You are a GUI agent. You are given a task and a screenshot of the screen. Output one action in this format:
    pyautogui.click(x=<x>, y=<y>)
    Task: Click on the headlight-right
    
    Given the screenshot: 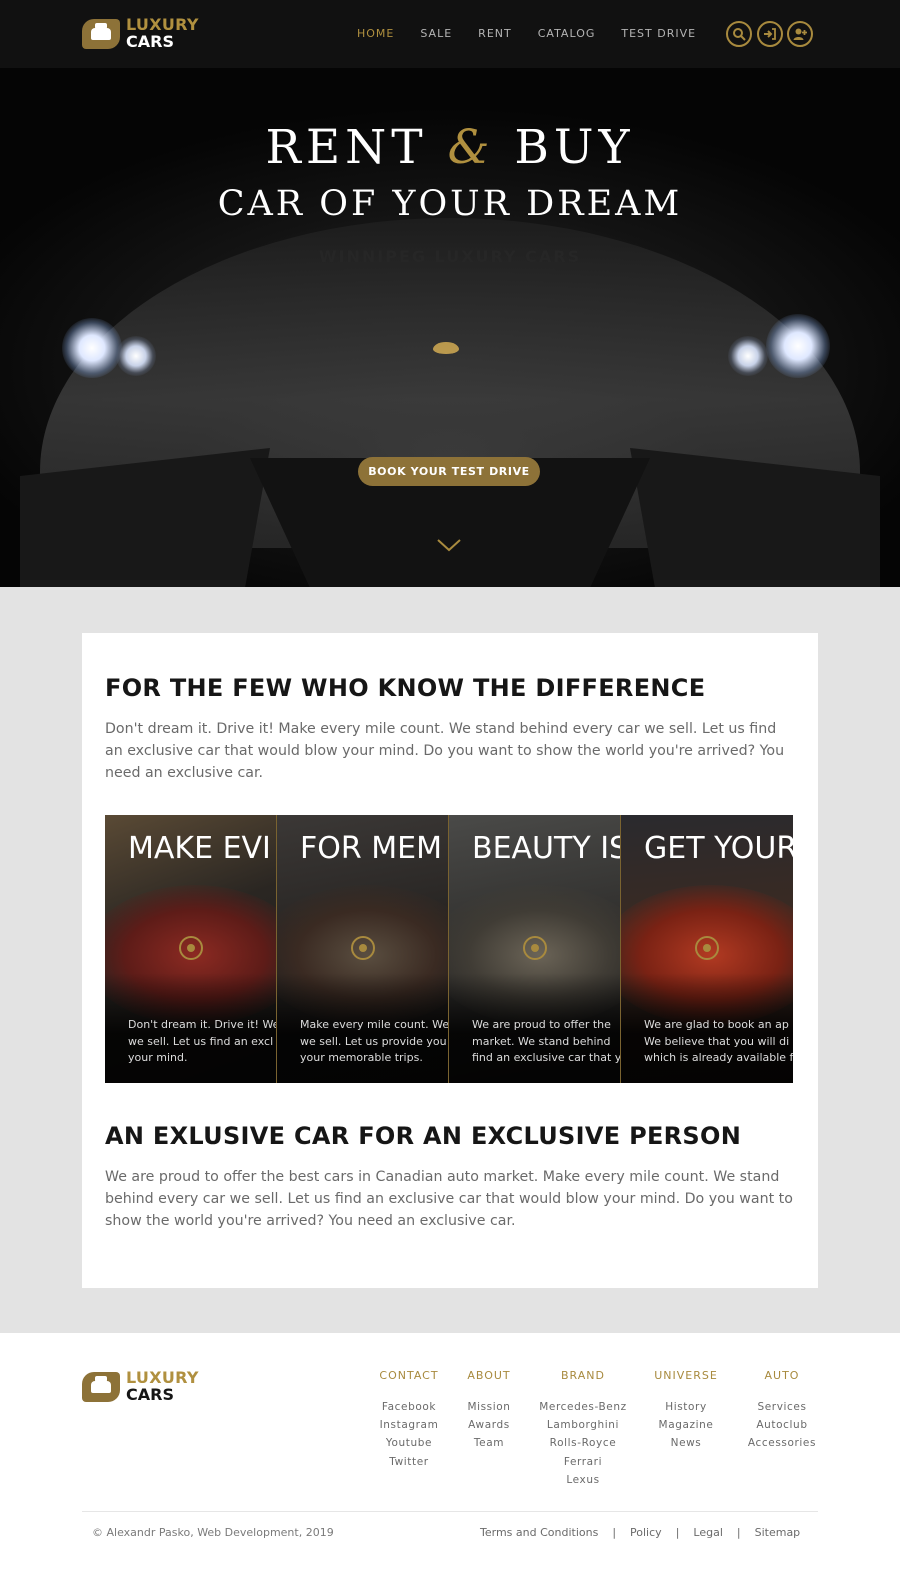 What is the action you would take?
    pyautogui.click(x=798, y=346)
    